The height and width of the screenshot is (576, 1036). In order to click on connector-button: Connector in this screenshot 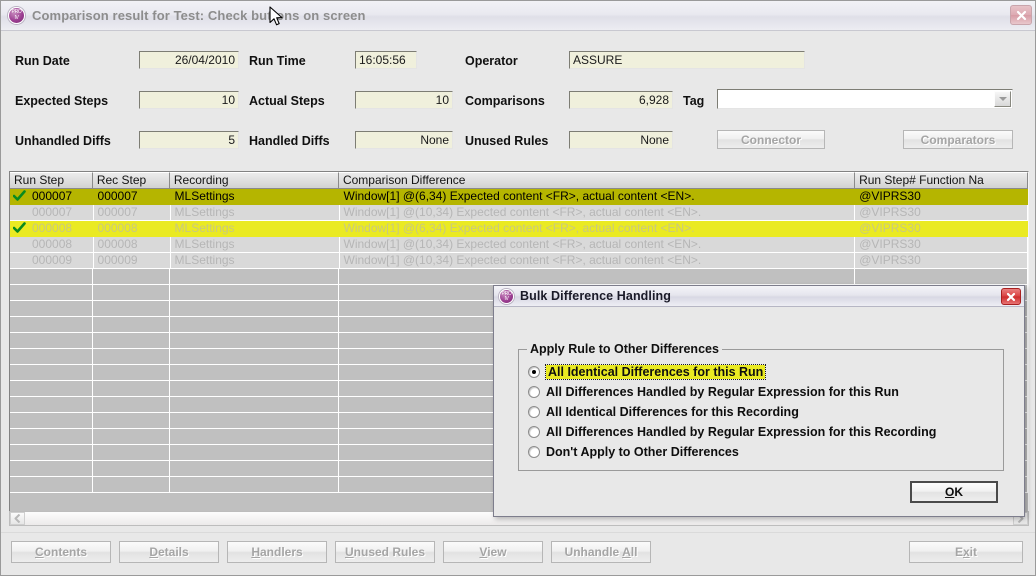, I will do `click(771, 139)`.